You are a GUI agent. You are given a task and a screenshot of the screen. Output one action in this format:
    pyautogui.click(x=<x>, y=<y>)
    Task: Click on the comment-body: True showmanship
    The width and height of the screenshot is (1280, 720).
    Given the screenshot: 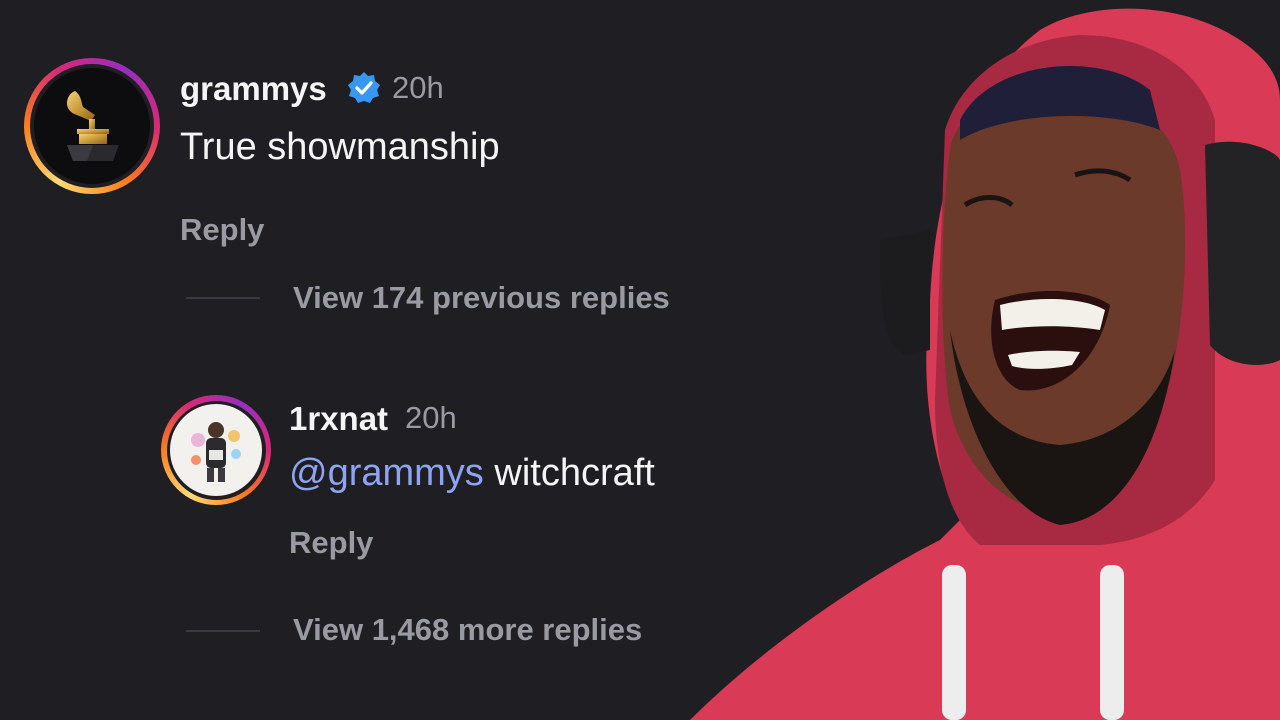 What is the action you would take?
    pyautogui.click(x=340, y=147)
    